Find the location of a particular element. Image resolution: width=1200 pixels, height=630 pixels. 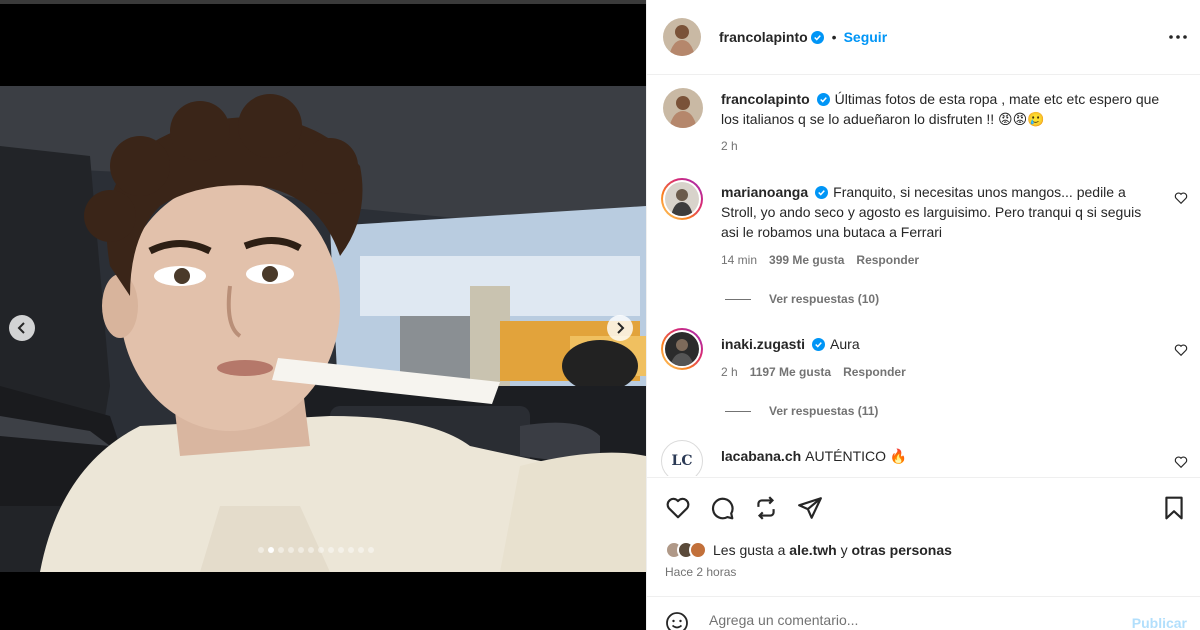

next-slide-button is located at coordinates (620, 328).